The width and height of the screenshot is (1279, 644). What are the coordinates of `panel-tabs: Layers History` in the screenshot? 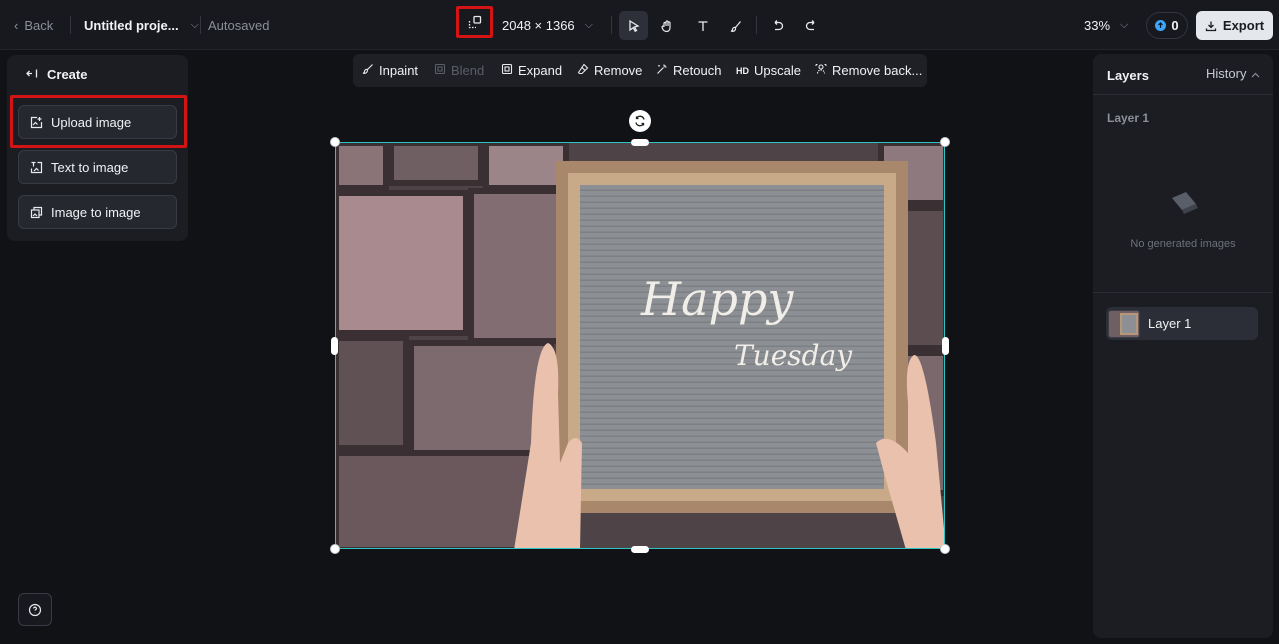 It's located at (1183, 74).